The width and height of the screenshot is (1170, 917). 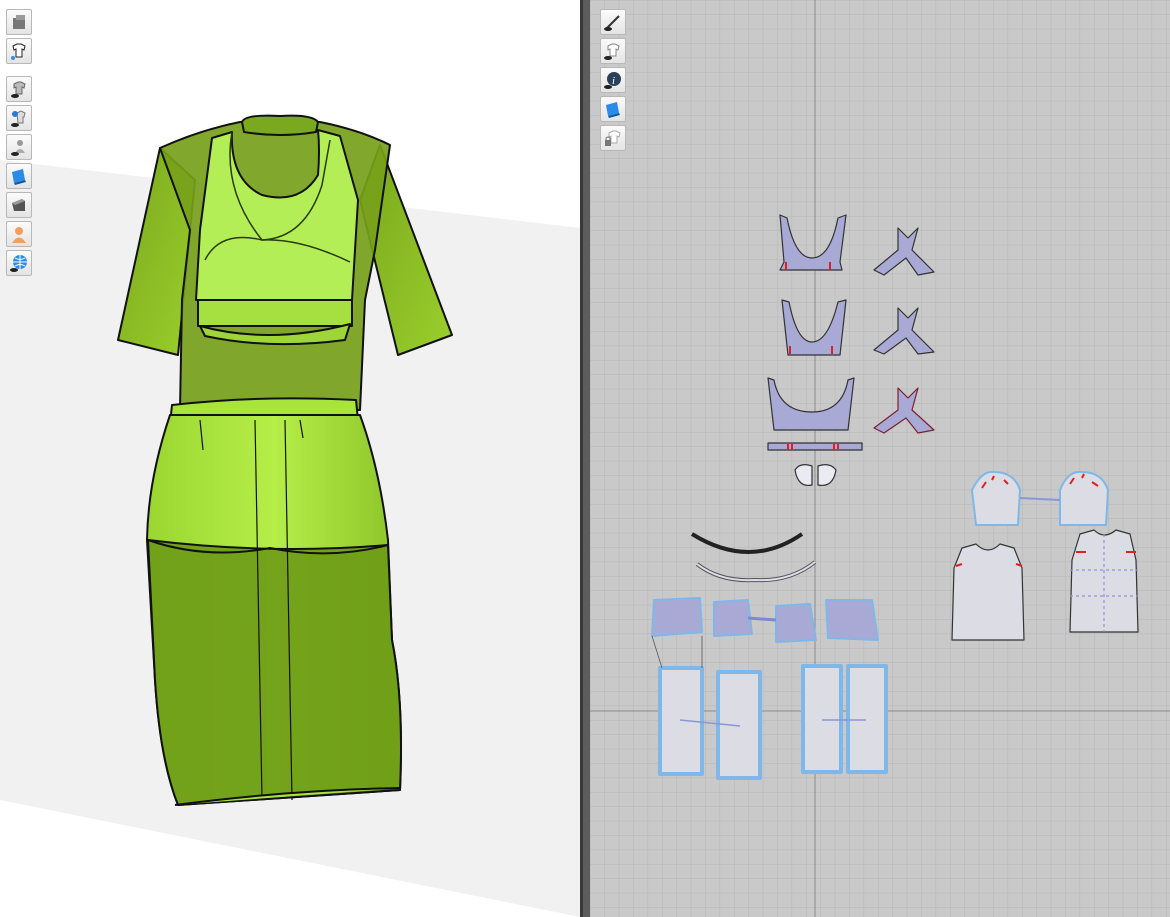 I want to click on show-garment-button, so click(x=19, y=89).